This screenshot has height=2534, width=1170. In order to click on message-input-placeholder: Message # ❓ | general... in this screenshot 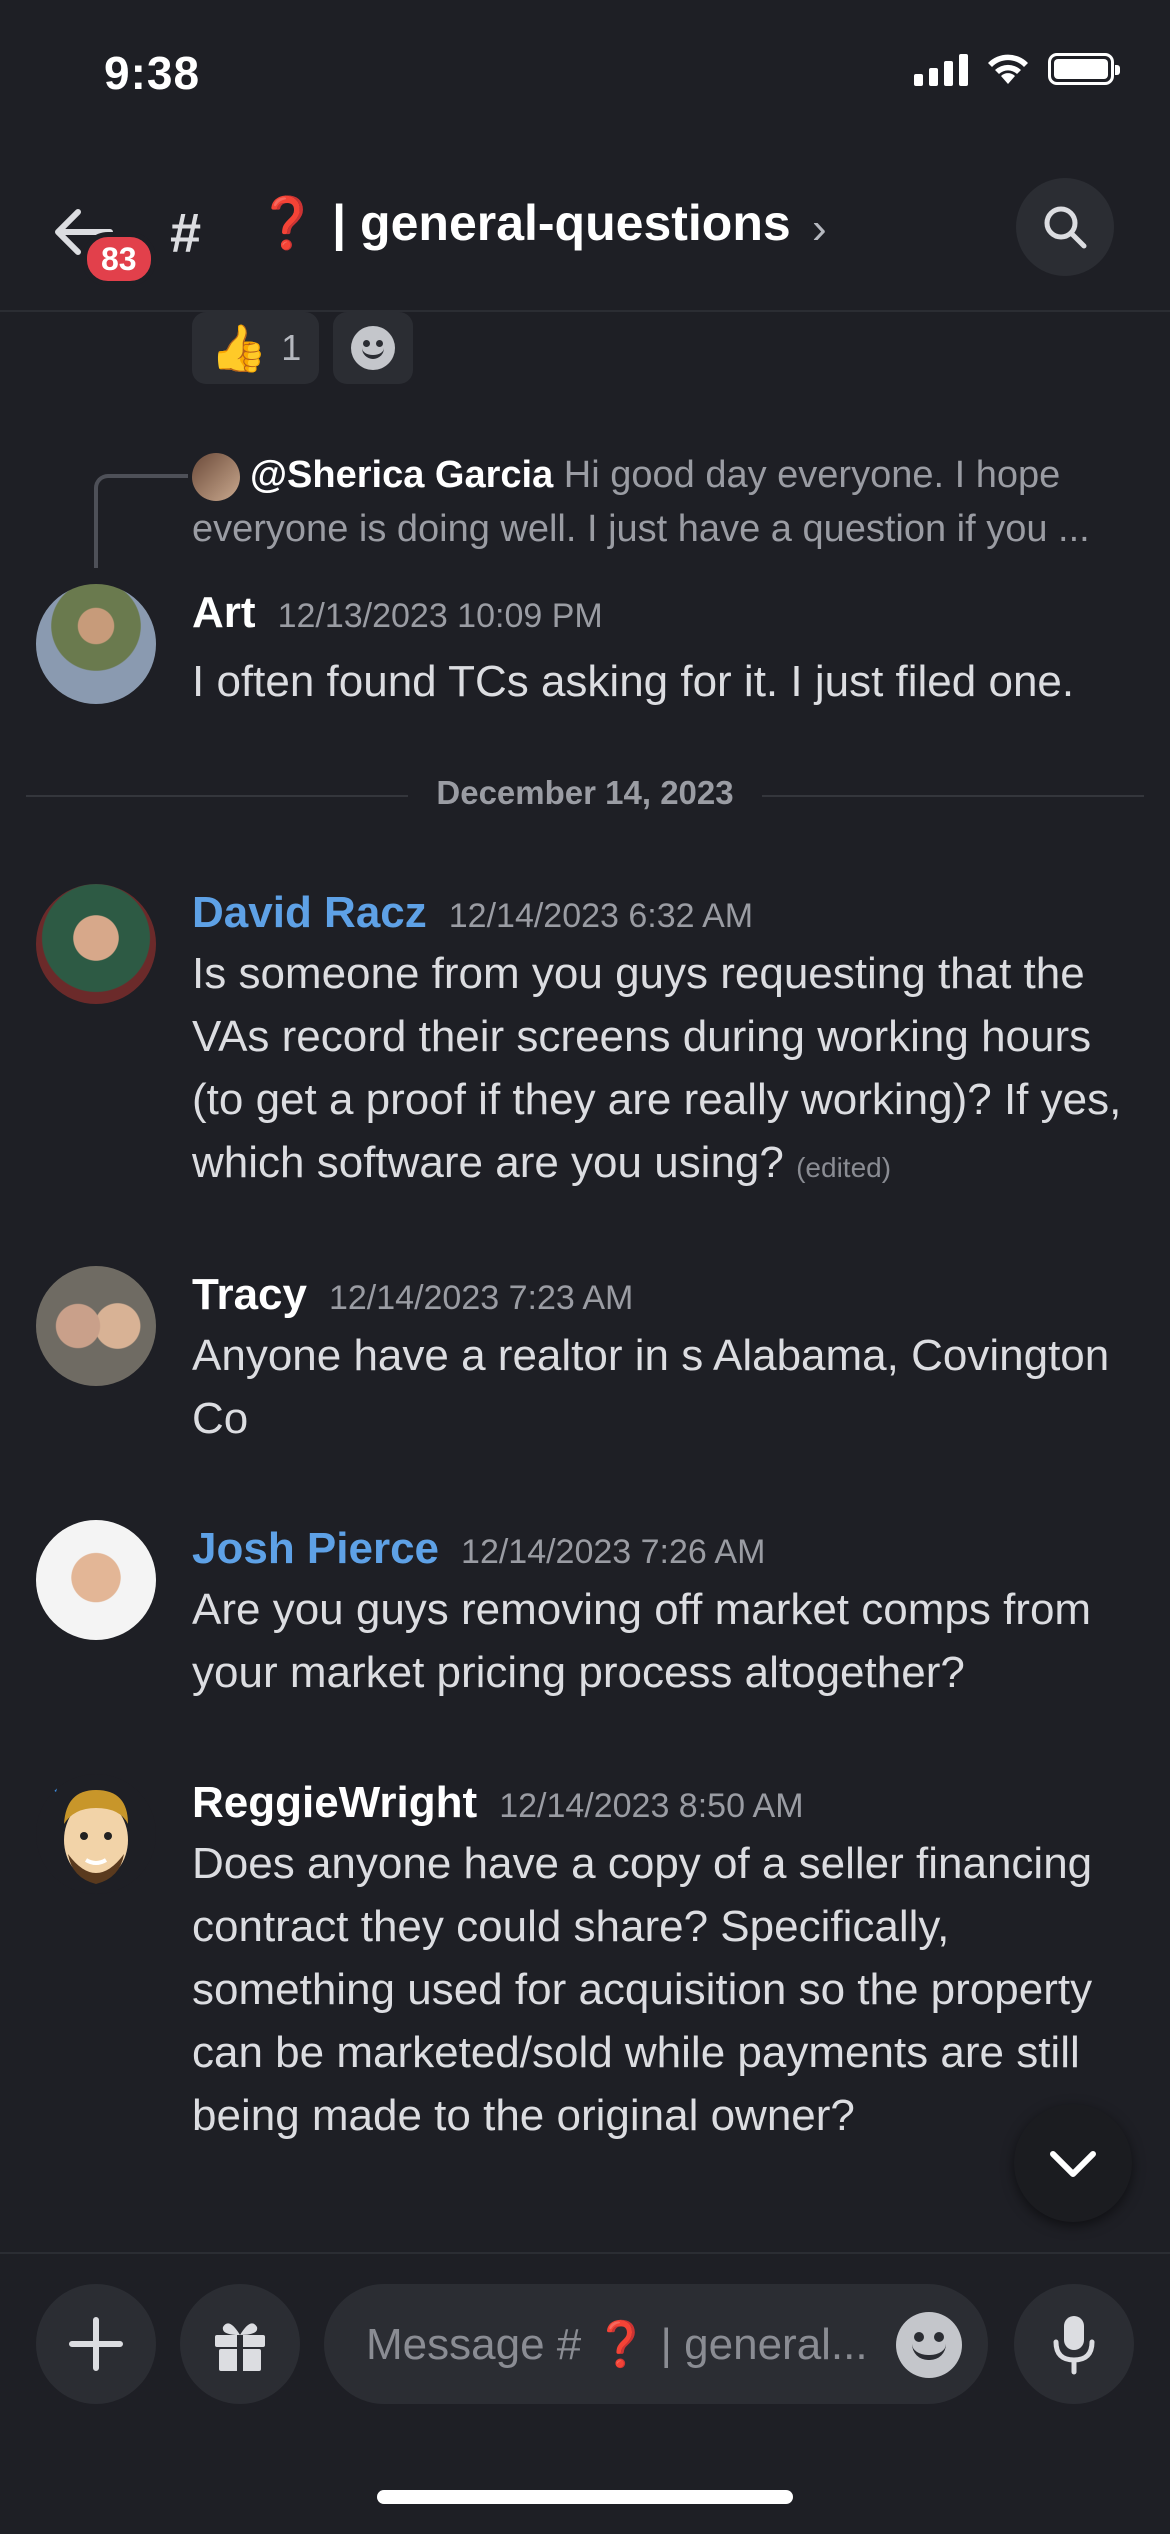, I will do `click(617, 2344)`.